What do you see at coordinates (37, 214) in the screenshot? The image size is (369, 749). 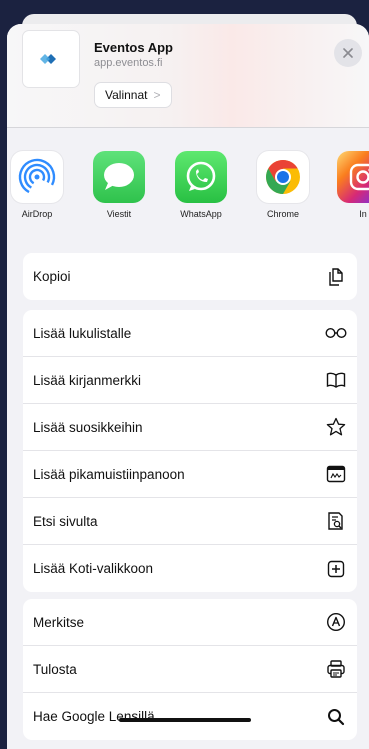 I see `share-app-label: AirDrop` at bounding box center [37, 214].